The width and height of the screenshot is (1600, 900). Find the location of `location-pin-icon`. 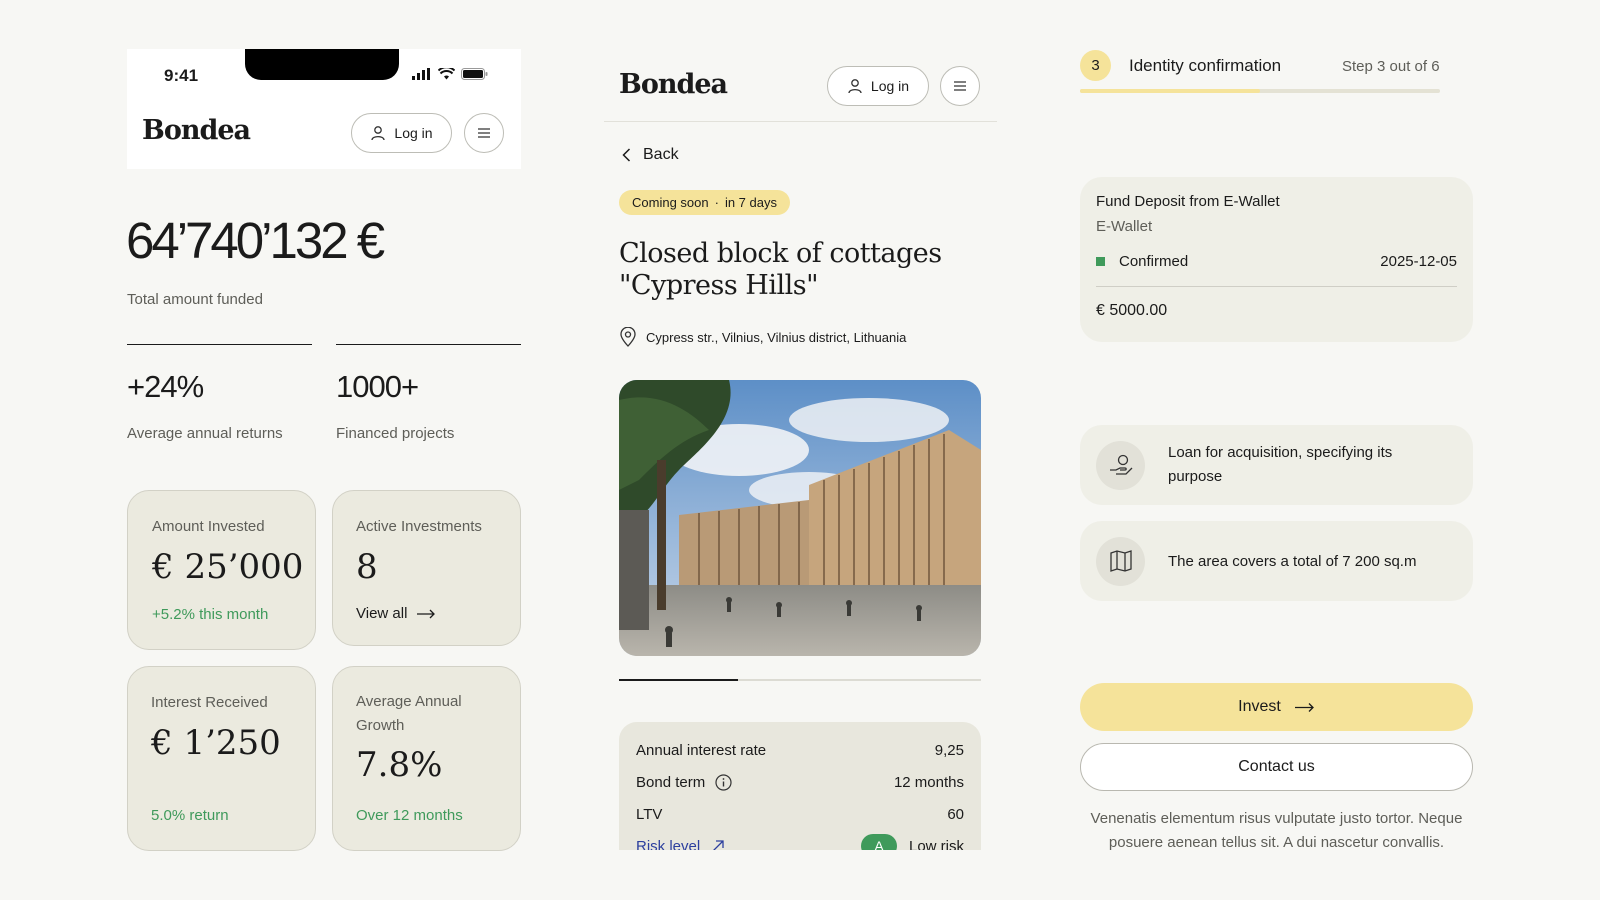

location-pin-icon is located at coordinates (628, 337).